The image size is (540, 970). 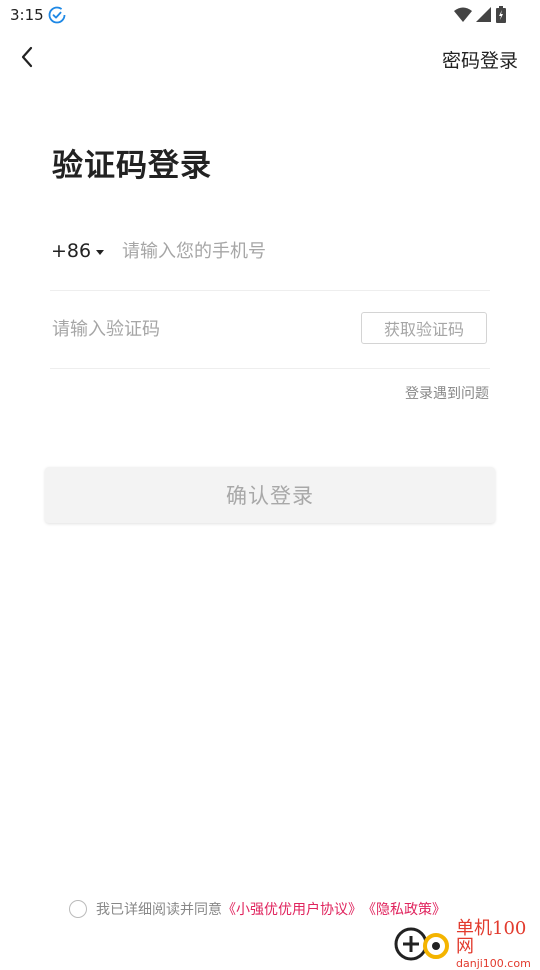 I want to click on get-code-button: 获取验证码, so click(x=424, y=328).